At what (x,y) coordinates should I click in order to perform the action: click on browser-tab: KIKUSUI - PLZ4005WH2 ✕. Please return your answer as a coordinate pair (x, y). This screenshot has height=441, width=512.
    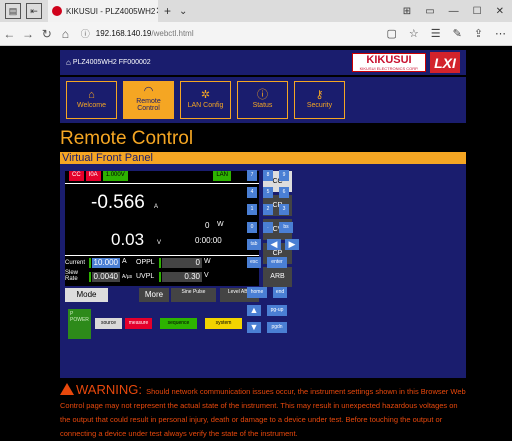
    Looking at the image, I should click on (103, 11).